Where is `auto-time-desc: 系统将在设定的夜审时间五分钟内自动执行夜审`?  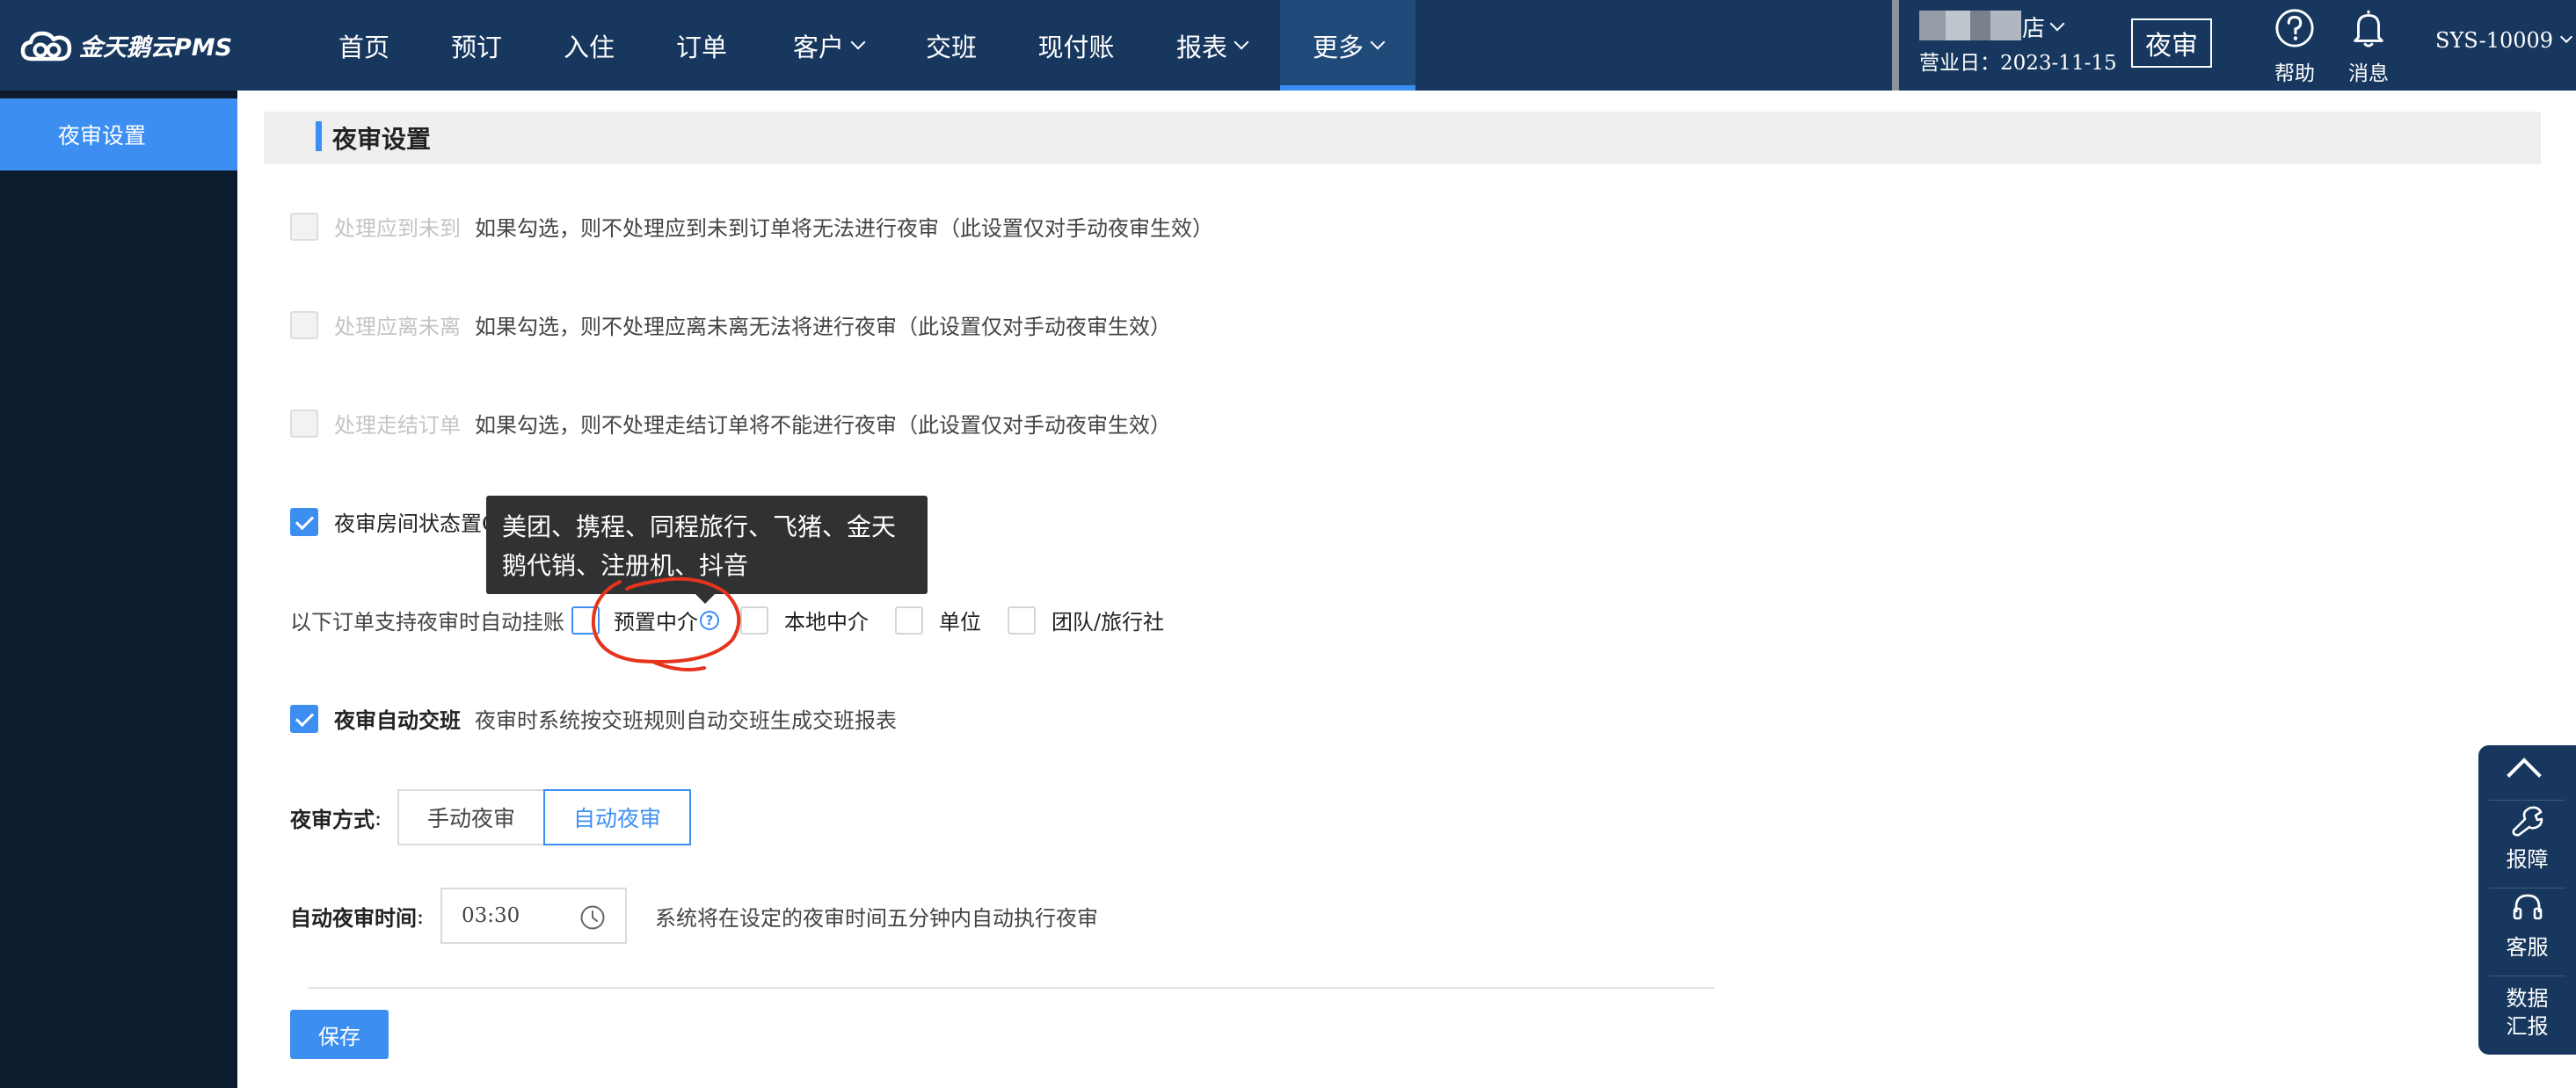 auto-time-desc: 系统将在设定的夜审时间五分钟内自动执行夜审 is located at coordinates (876, 919).